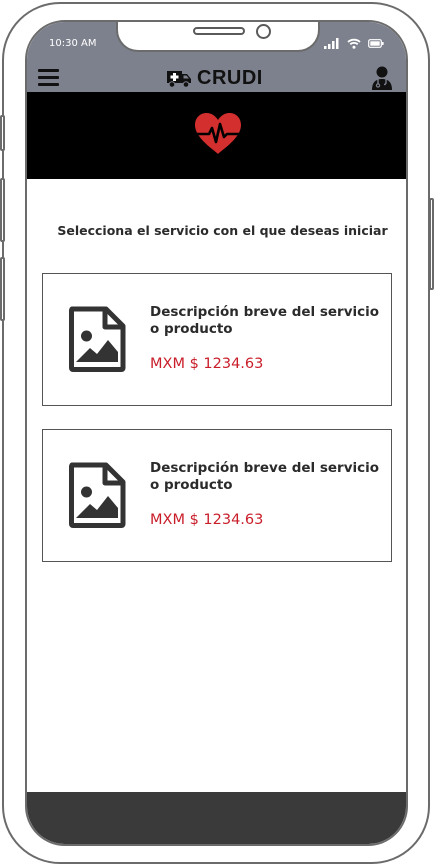  Describe the element at coordinates (382, 80) in the screenshot. I see `doctor-icon` at that location.